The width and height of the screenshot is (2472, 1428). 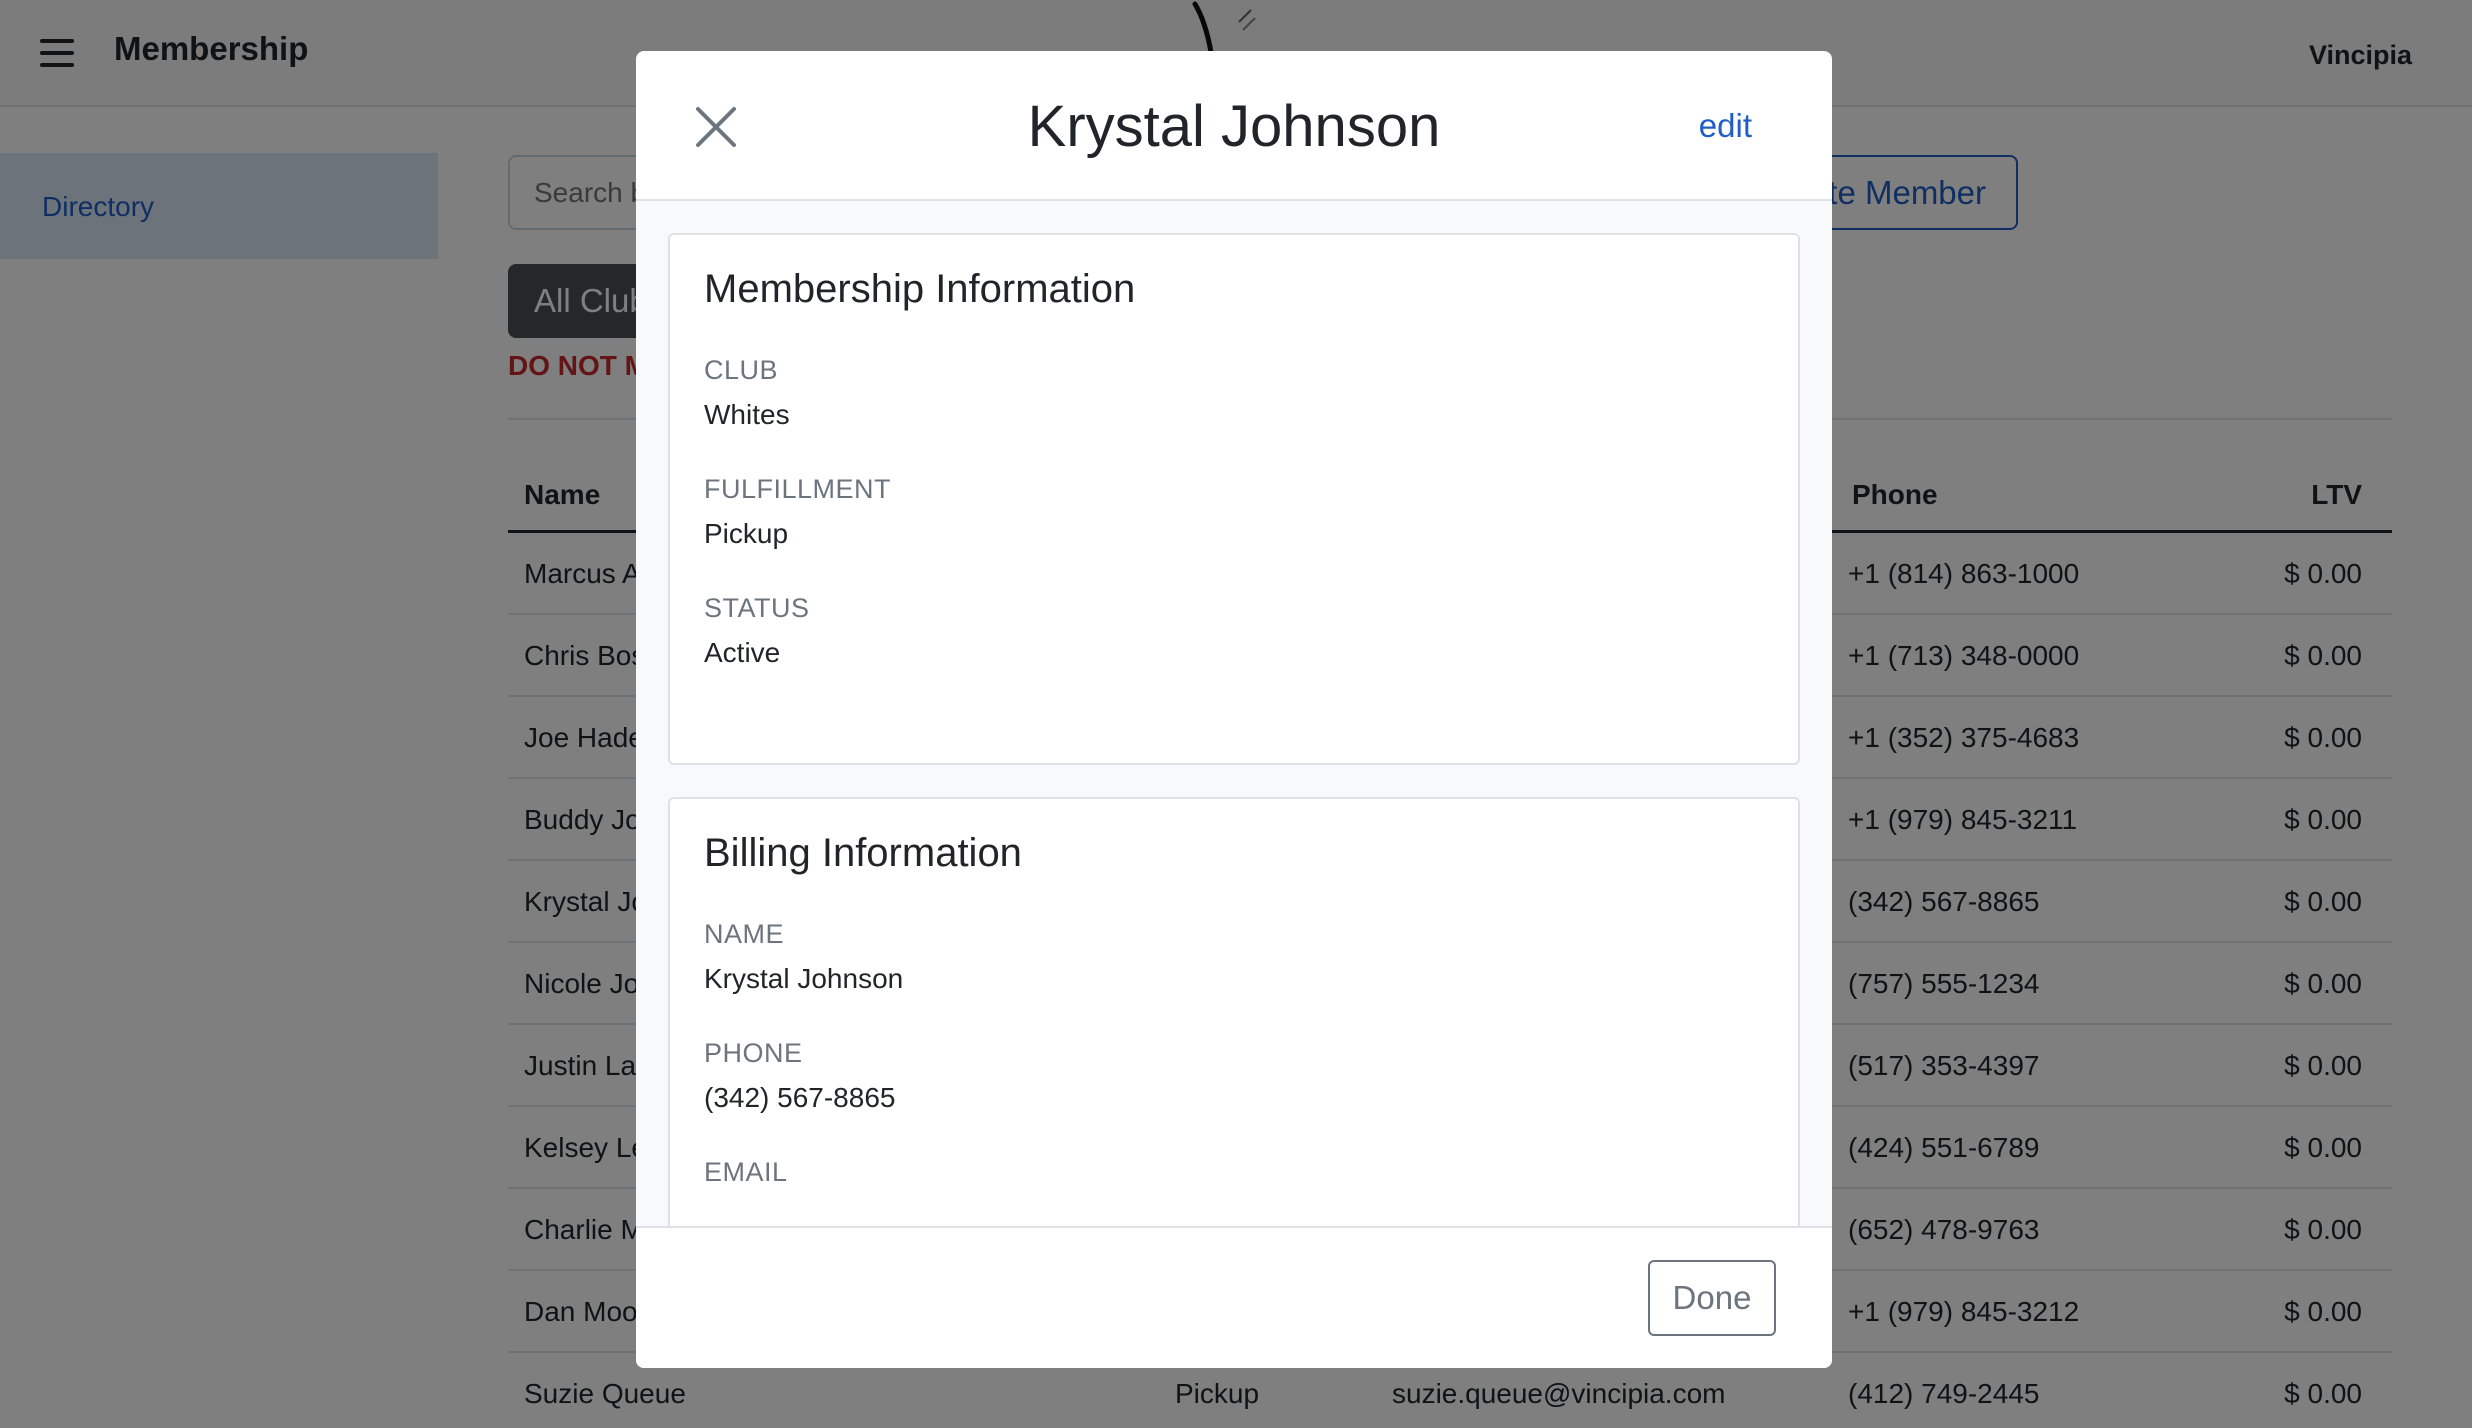 I want to click on modal-header: Krystal Johnson edit, so click(x=1234, y=126).